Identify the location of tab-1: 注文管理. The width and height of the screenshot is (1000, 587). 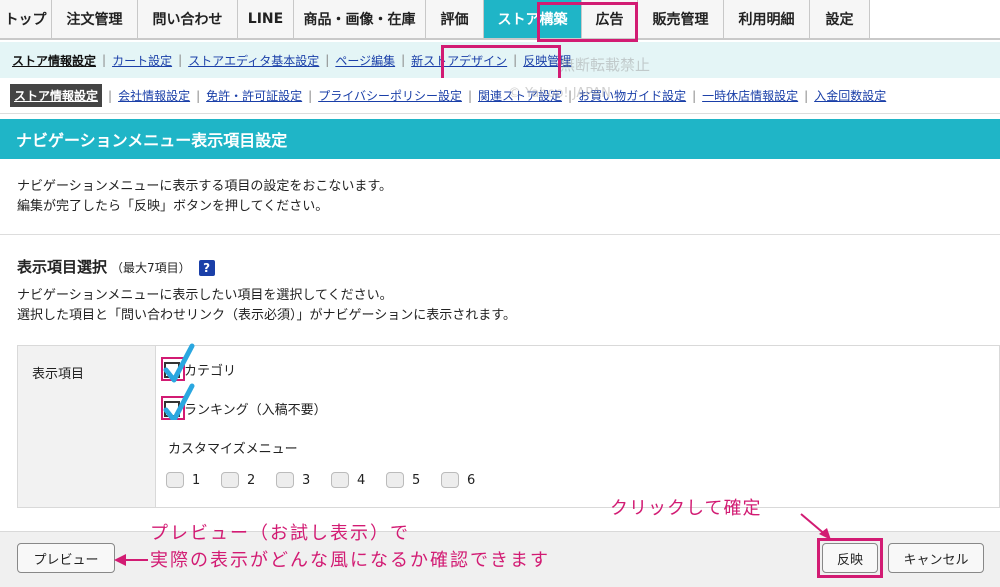
(95, 19).